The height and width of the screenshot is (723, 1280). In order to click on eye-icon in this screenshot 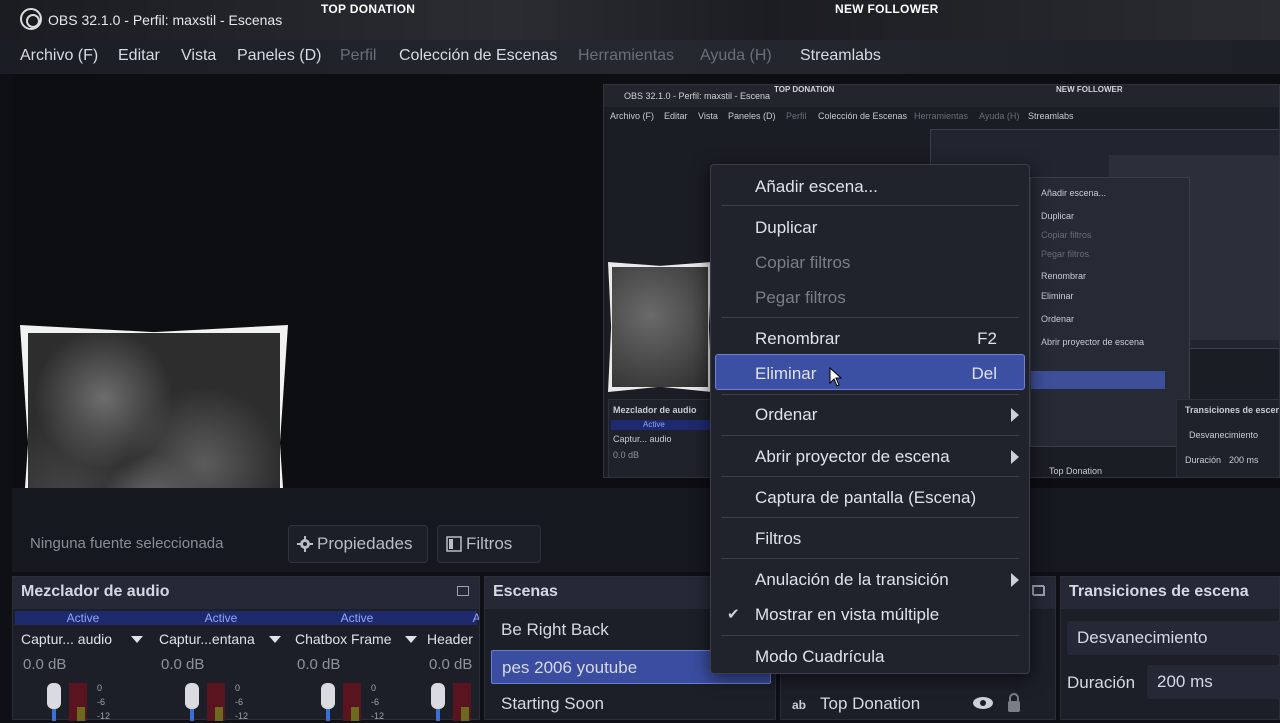, I will do `click(983, 703)`.